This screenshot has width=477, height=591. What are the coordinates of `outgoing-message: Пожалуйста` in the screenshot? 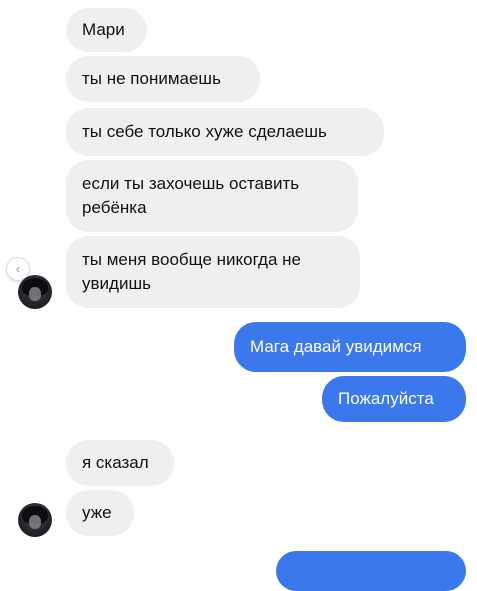 It's located at (394, 399).